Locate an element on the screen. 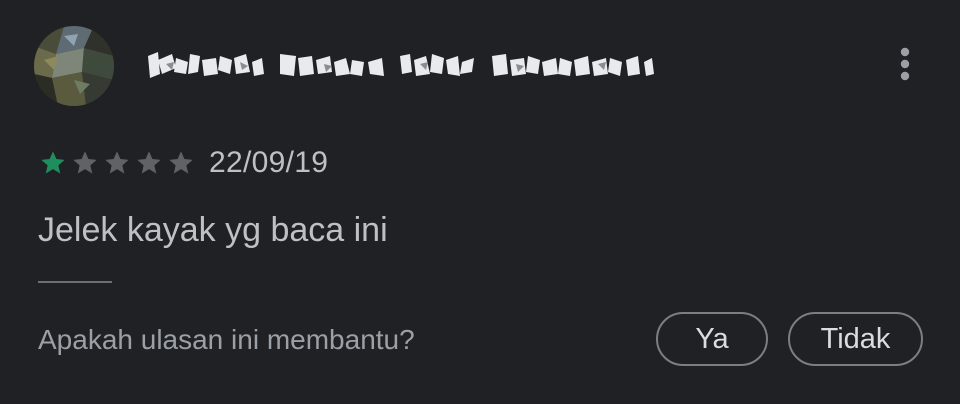 The height and width of the screenshot is (404, 960). divider is located at coordinates (75, 282).